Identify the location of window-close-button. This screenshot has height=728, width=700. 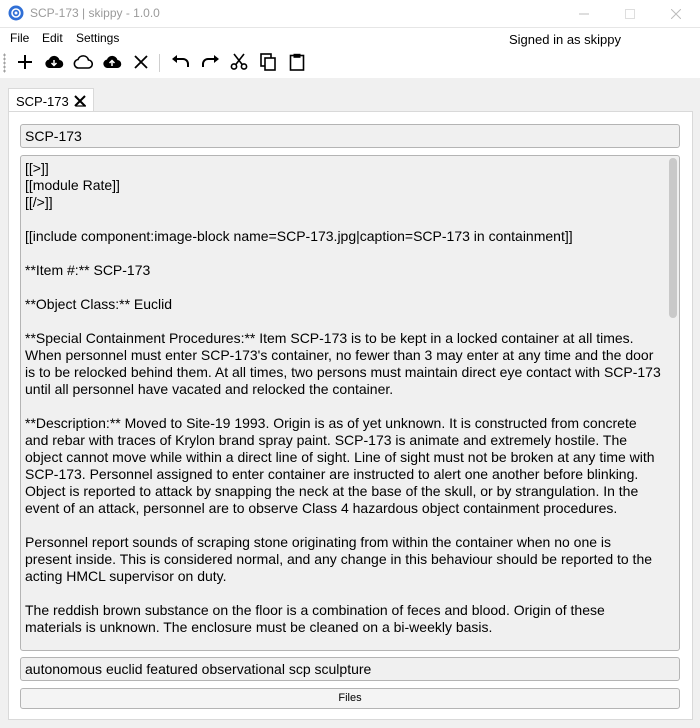
(676, 13).